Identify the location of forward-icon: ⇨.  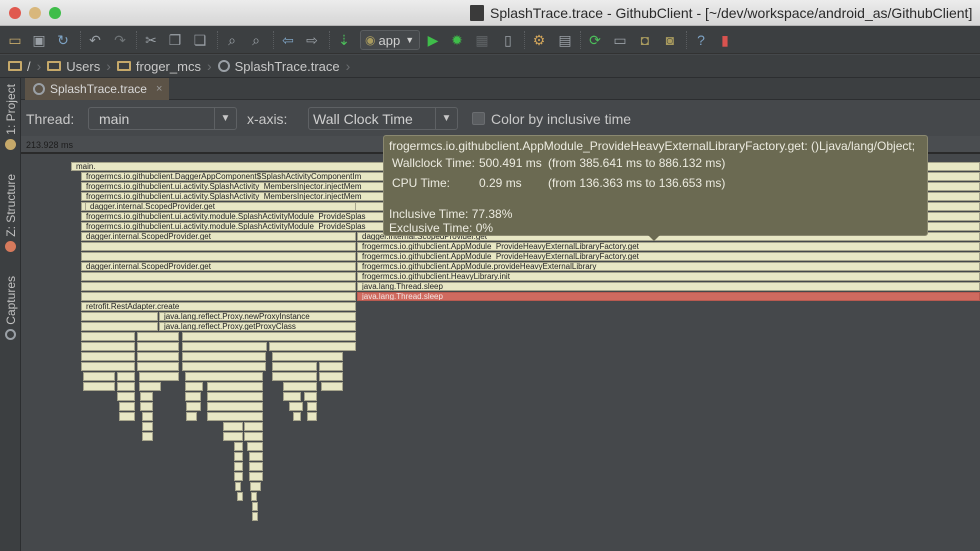
(312, 40).